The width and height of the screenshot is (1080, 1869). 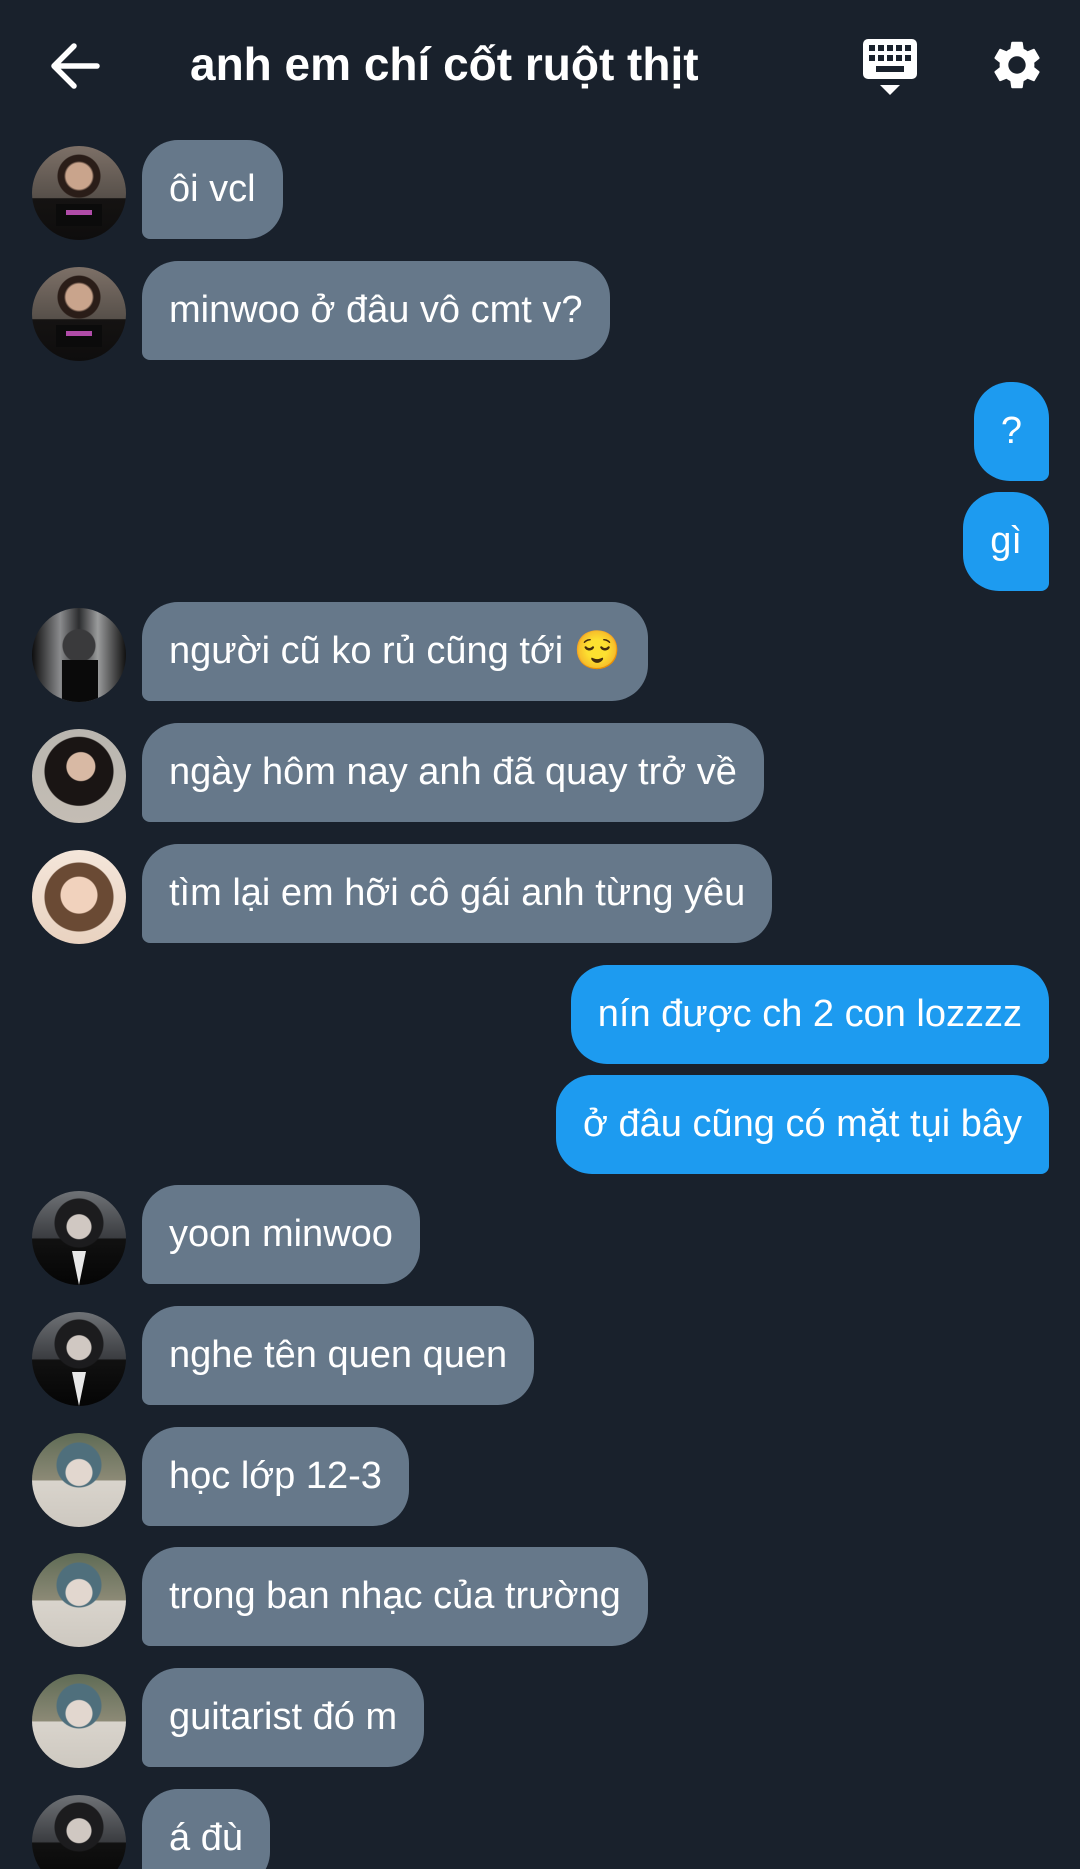 What do you see at coordinates (540, 1235) in the screenshot?
I see `message-row: yoon minwoo` at bounding box center [540, 1235].